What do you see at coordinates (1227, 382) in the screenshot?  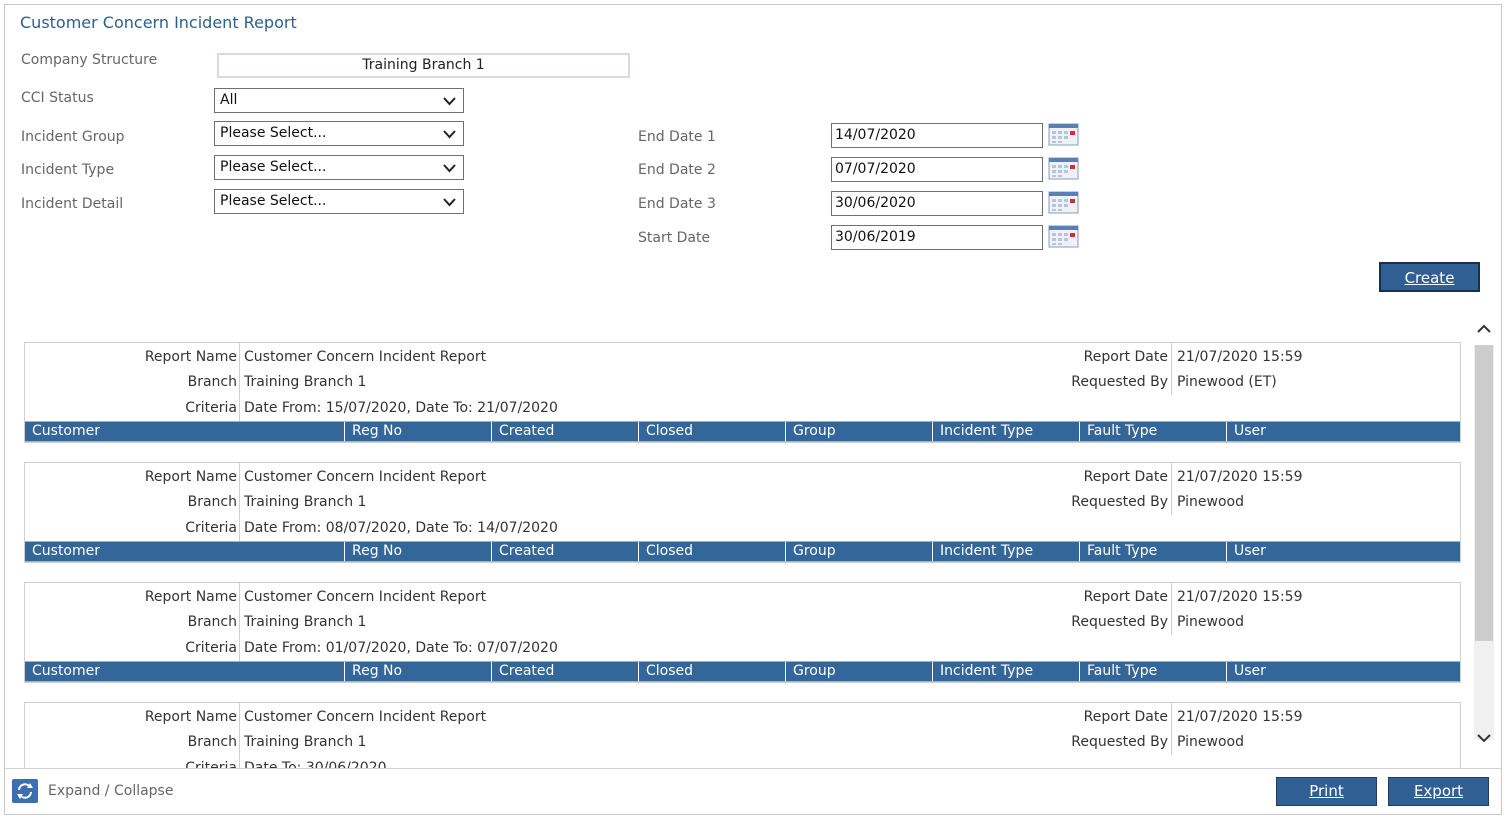 I see `requested-by-value: Pinewood (ET)` at bounding box center [1227, 382].